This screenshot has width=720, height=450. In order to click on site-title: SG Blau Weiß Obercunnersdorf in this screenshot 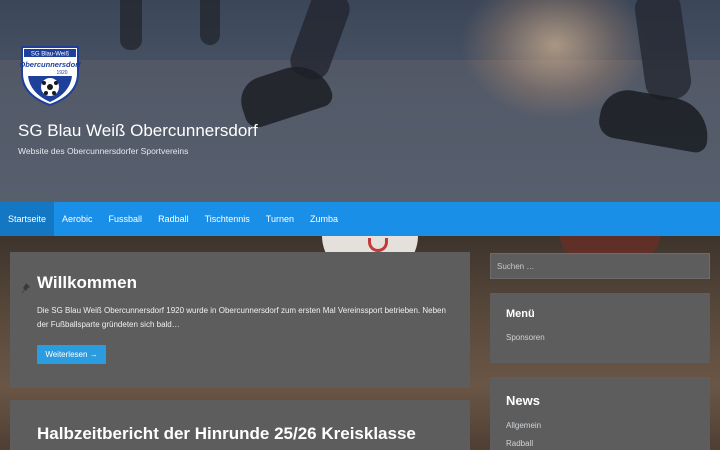, I will do `click(138, 131)`.